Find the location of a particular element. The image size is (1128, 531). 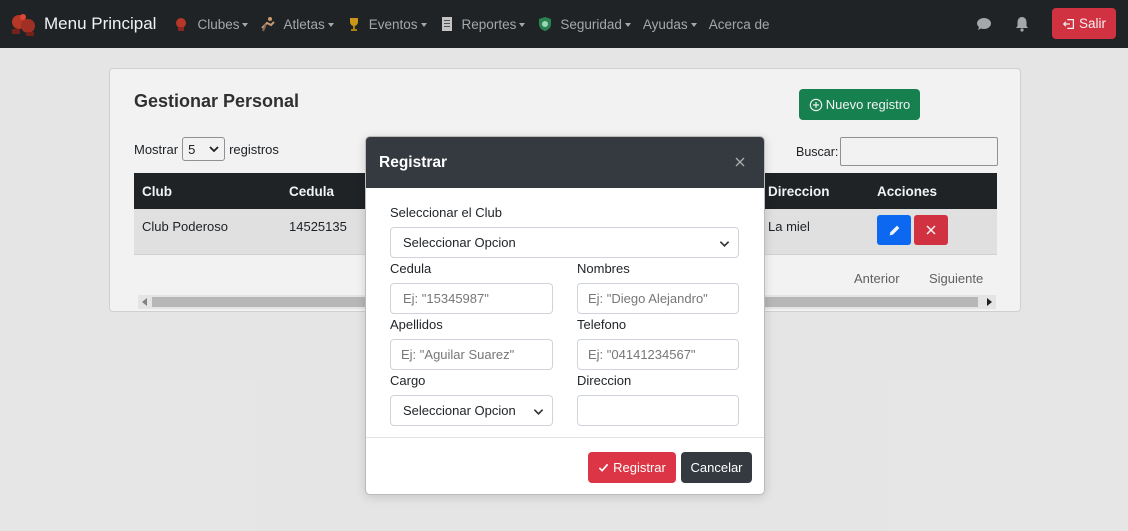

telefono-placeholder: Ej: "04141234567" is located at coordinates (642, 354).